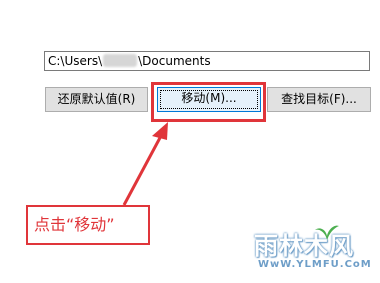  Describe the element at coordinates (88, 225) in the screenshot. I see `instruction-callout: 点击“移动”` at that location.